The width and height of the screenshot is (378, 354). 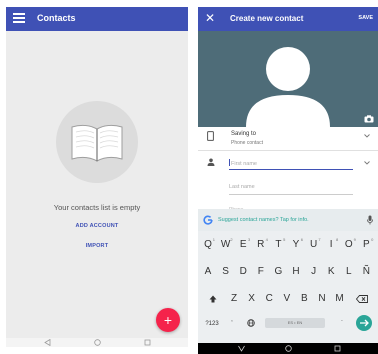 I want to click on app-bar: ✕ Create new contact SAVE, so click(x=288, y=19).